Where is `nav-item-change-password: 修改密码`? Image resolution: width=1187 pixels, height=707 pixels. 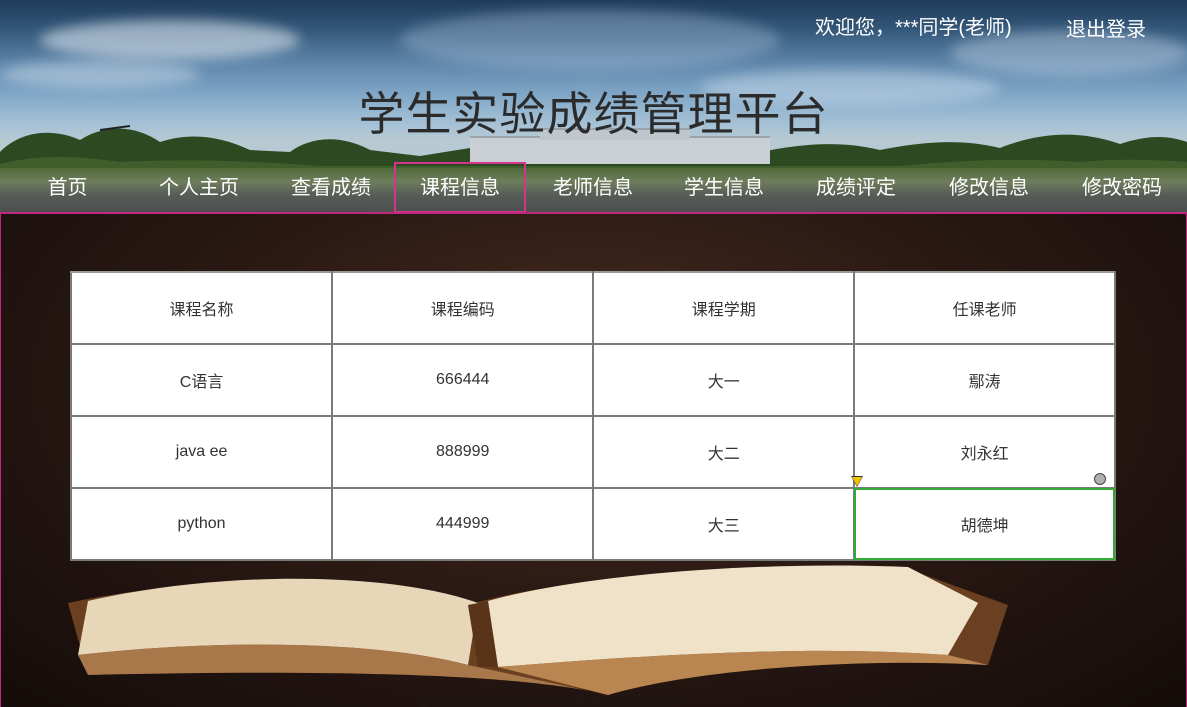
nav-item-change-password: 修改密码 is located at coordinates (1122, 187).